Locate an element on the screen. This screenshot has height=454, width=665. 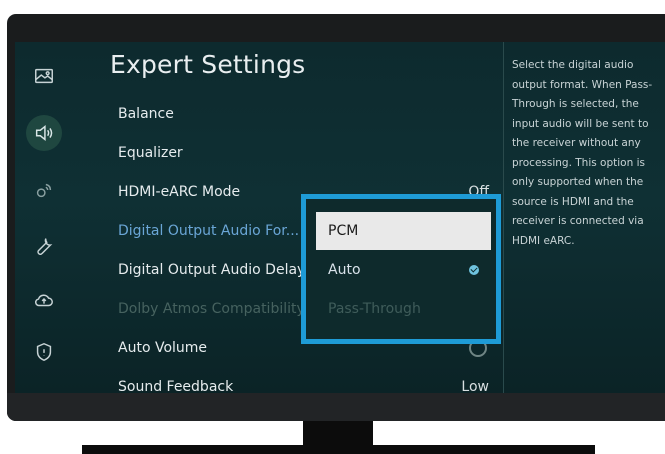
shield-icon is located at coordinates (44, 352).